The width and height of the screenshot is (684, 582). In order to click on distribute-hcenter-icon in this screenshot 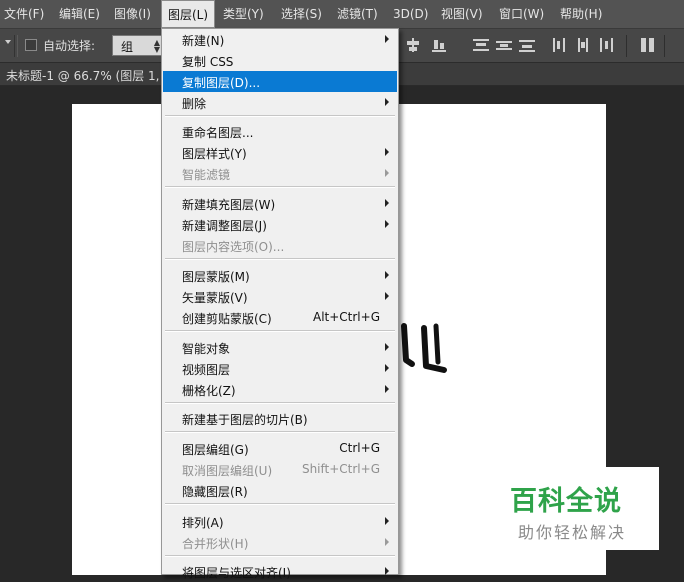, I will do `click(583, 45)`.